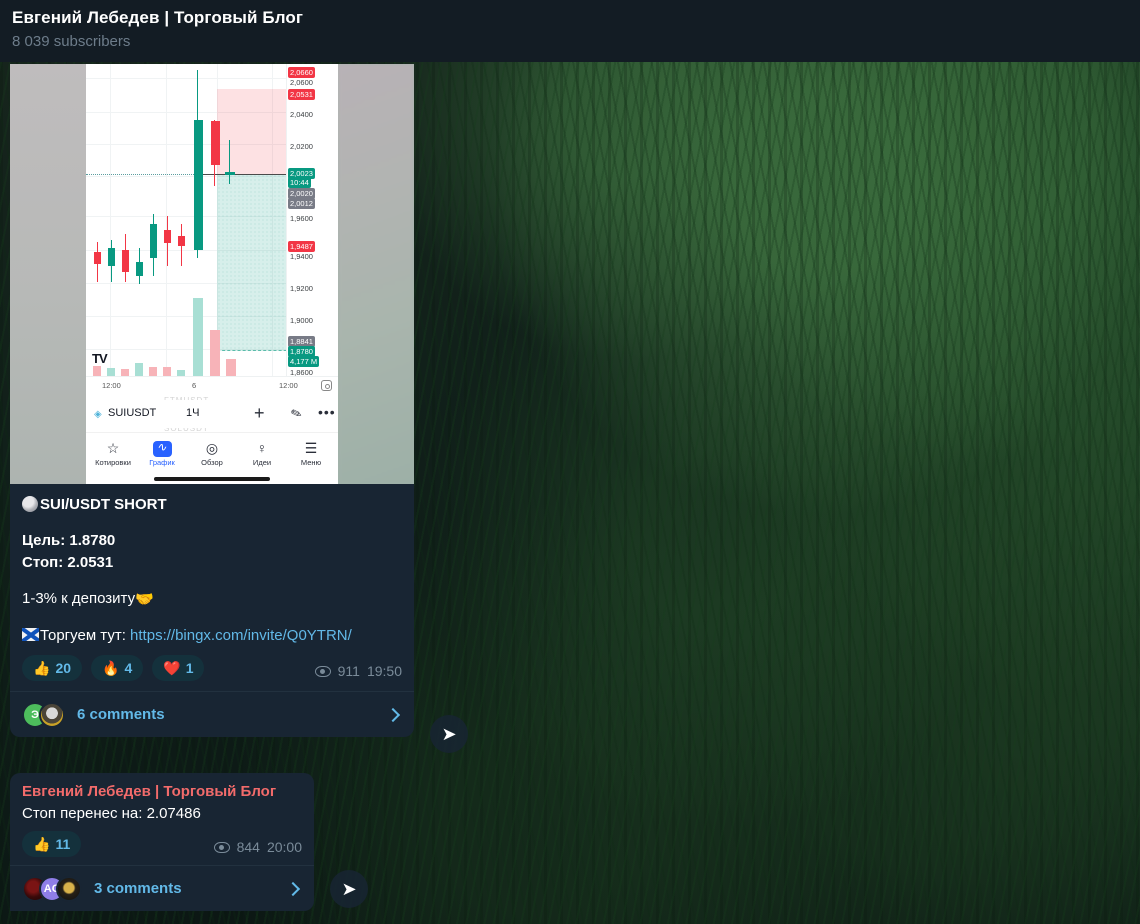 This screenshot has width=1140, height=924. What do you see at coordinates (48, 274) in the screenshot?
I see `photo-left-strip` at bounding box center [48, 274].